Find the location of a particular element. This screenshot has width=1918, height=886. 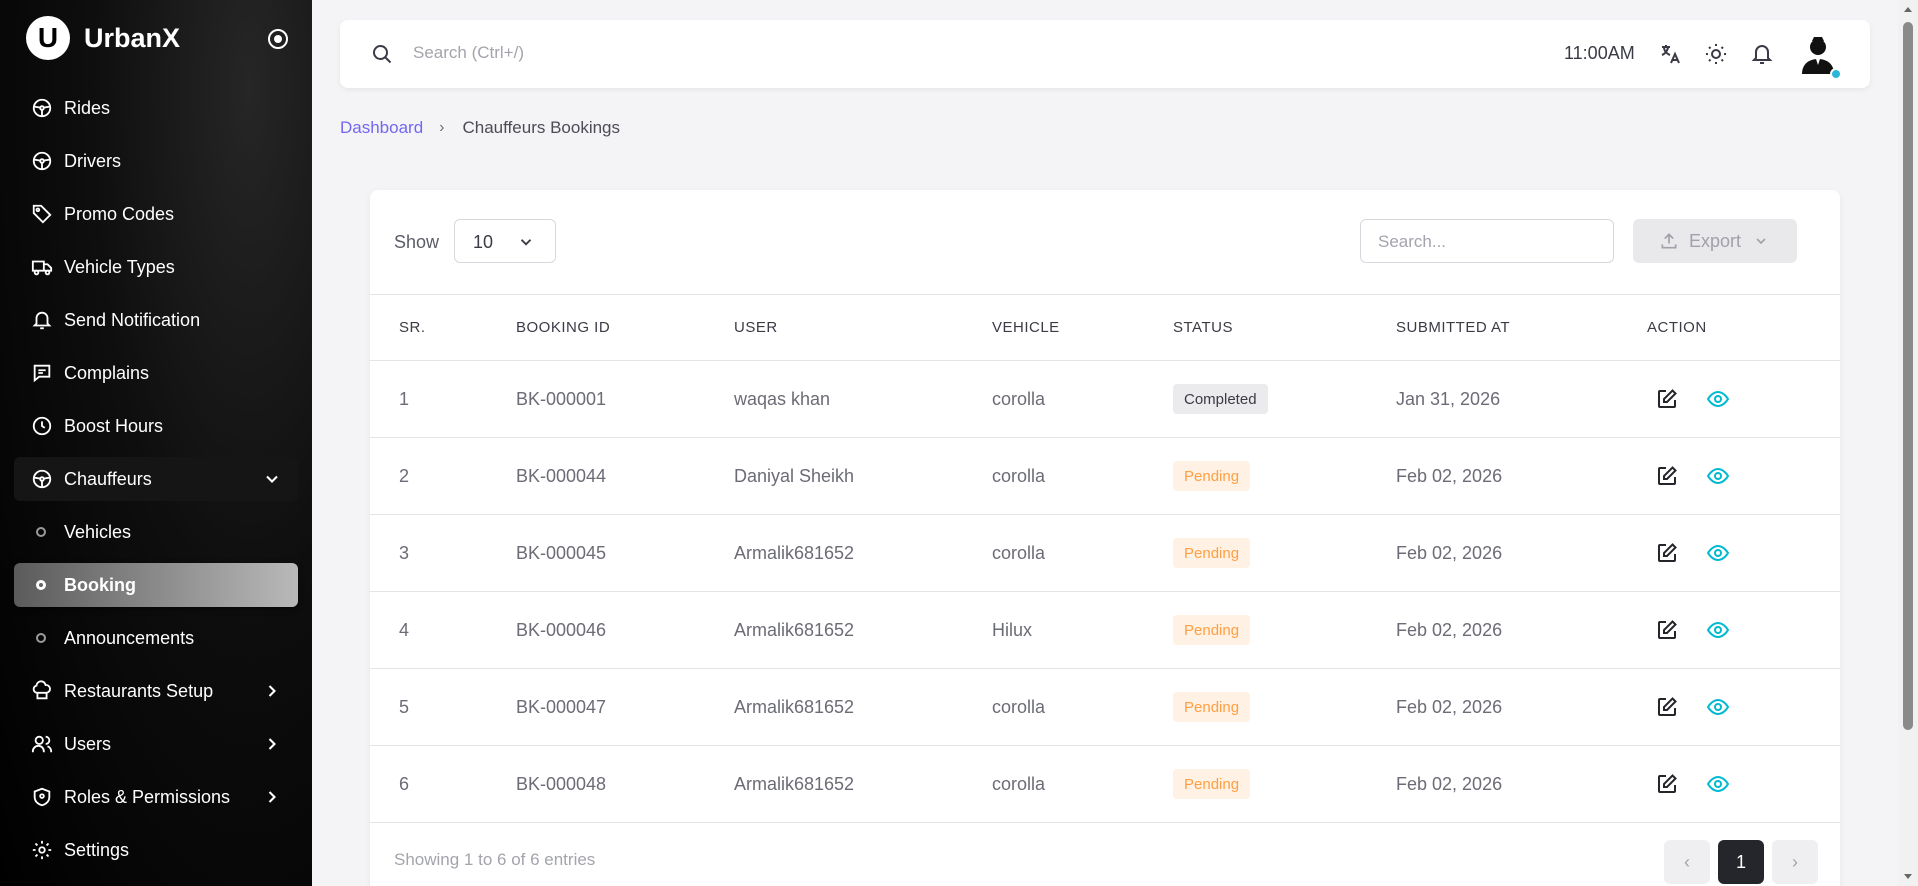

sidebar-item-label: Complains is located at coordinates (107, 372).